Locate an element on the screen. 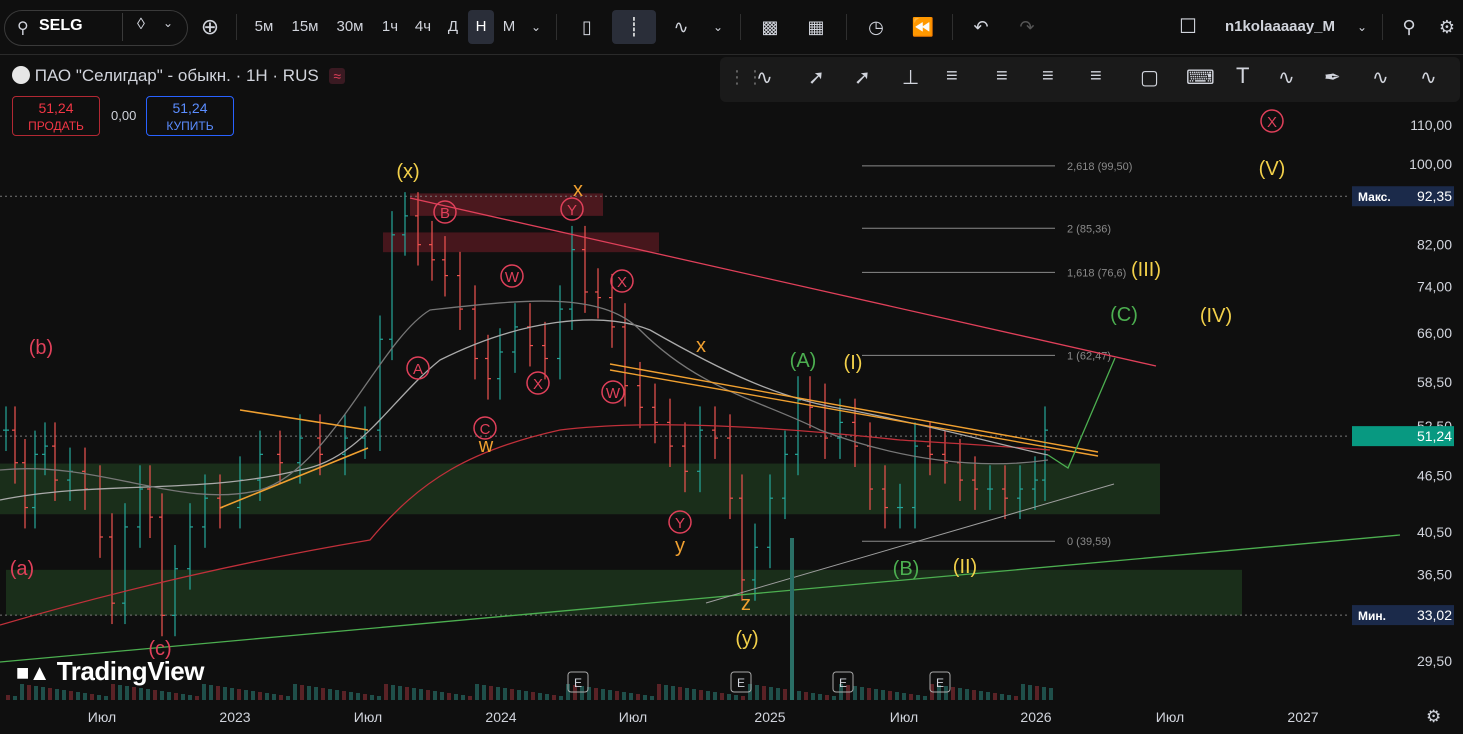  pitchfork-icon: ≡ is located at coordinates (1002, 76).